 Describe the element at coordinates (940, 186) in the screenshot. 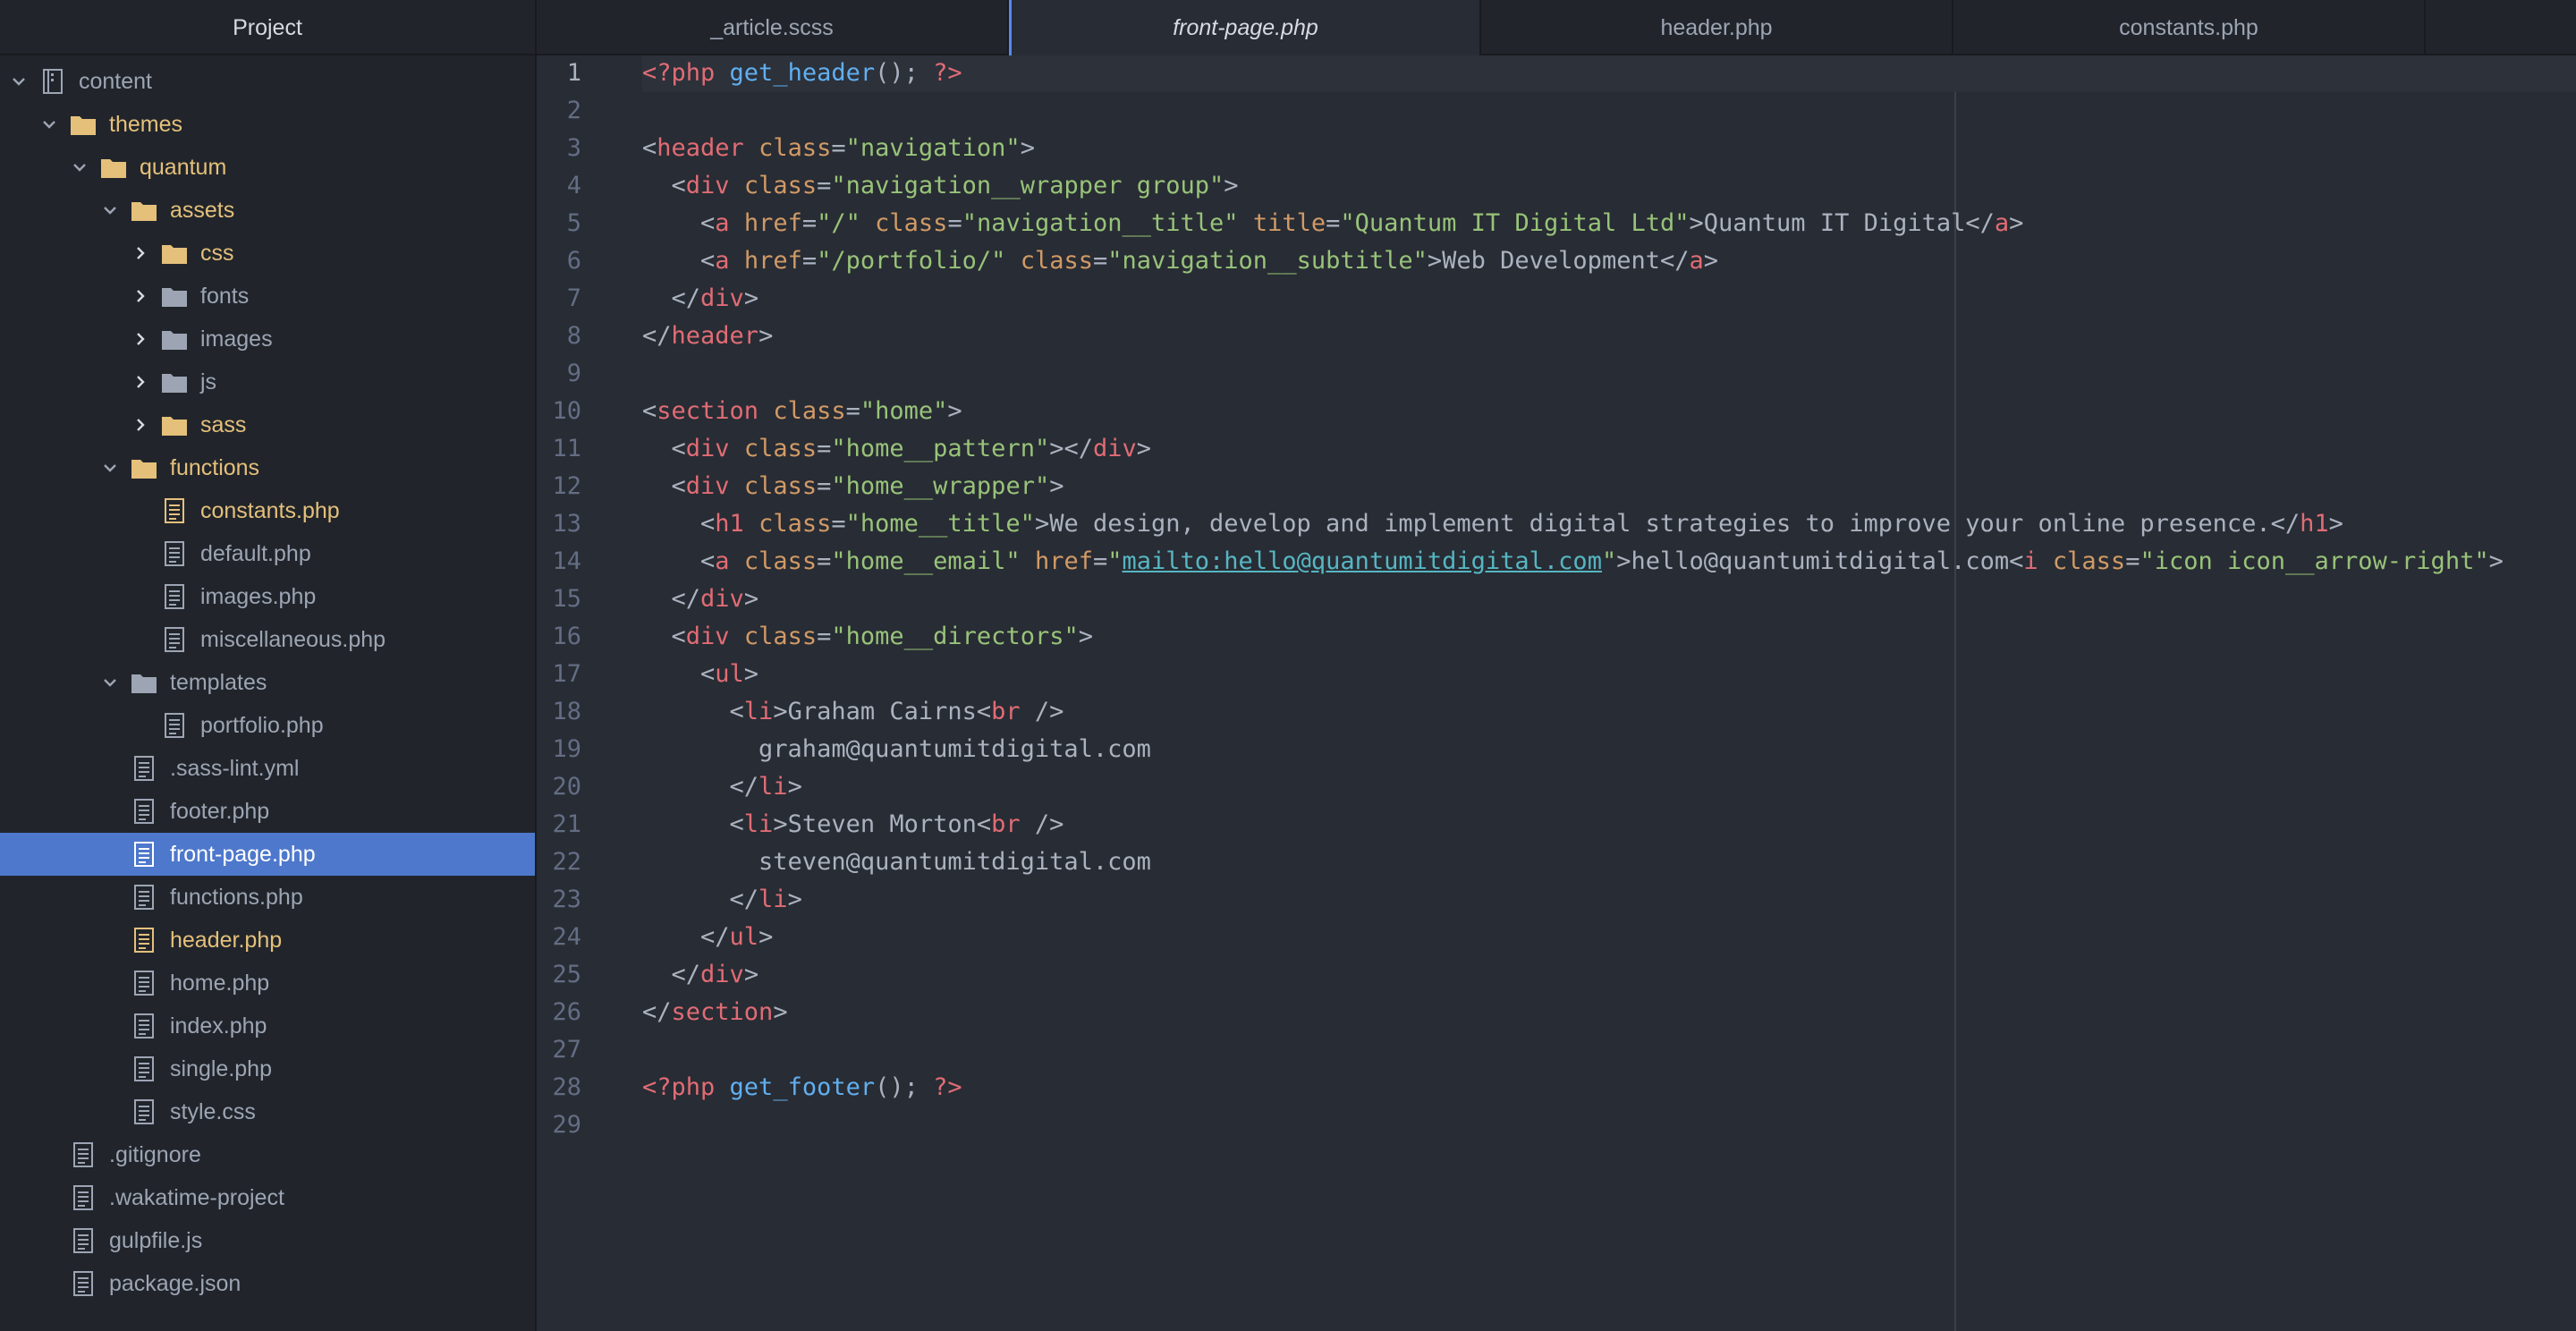

I see `code-line: <div class="navigation__wrapper group">` at that location.